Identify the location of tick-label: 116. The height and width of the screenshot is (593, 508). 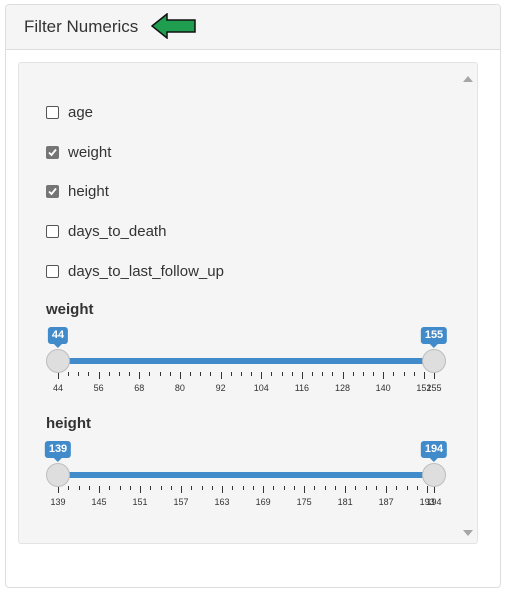
(302, 388).